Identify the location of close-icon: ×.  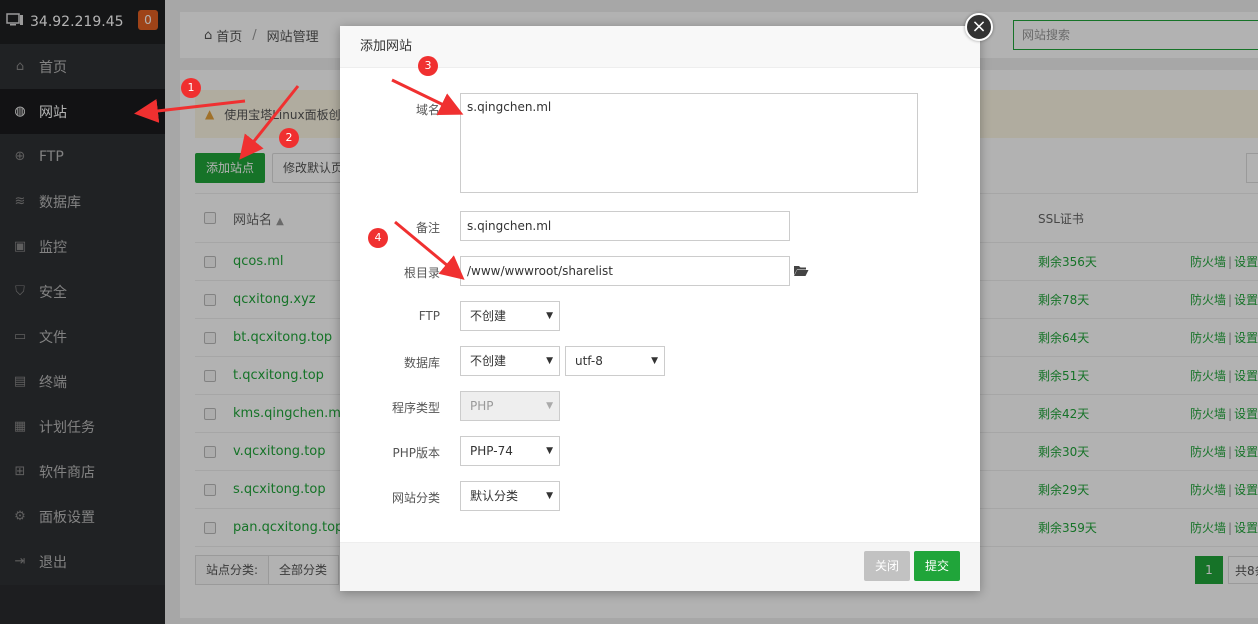
(979, 27).